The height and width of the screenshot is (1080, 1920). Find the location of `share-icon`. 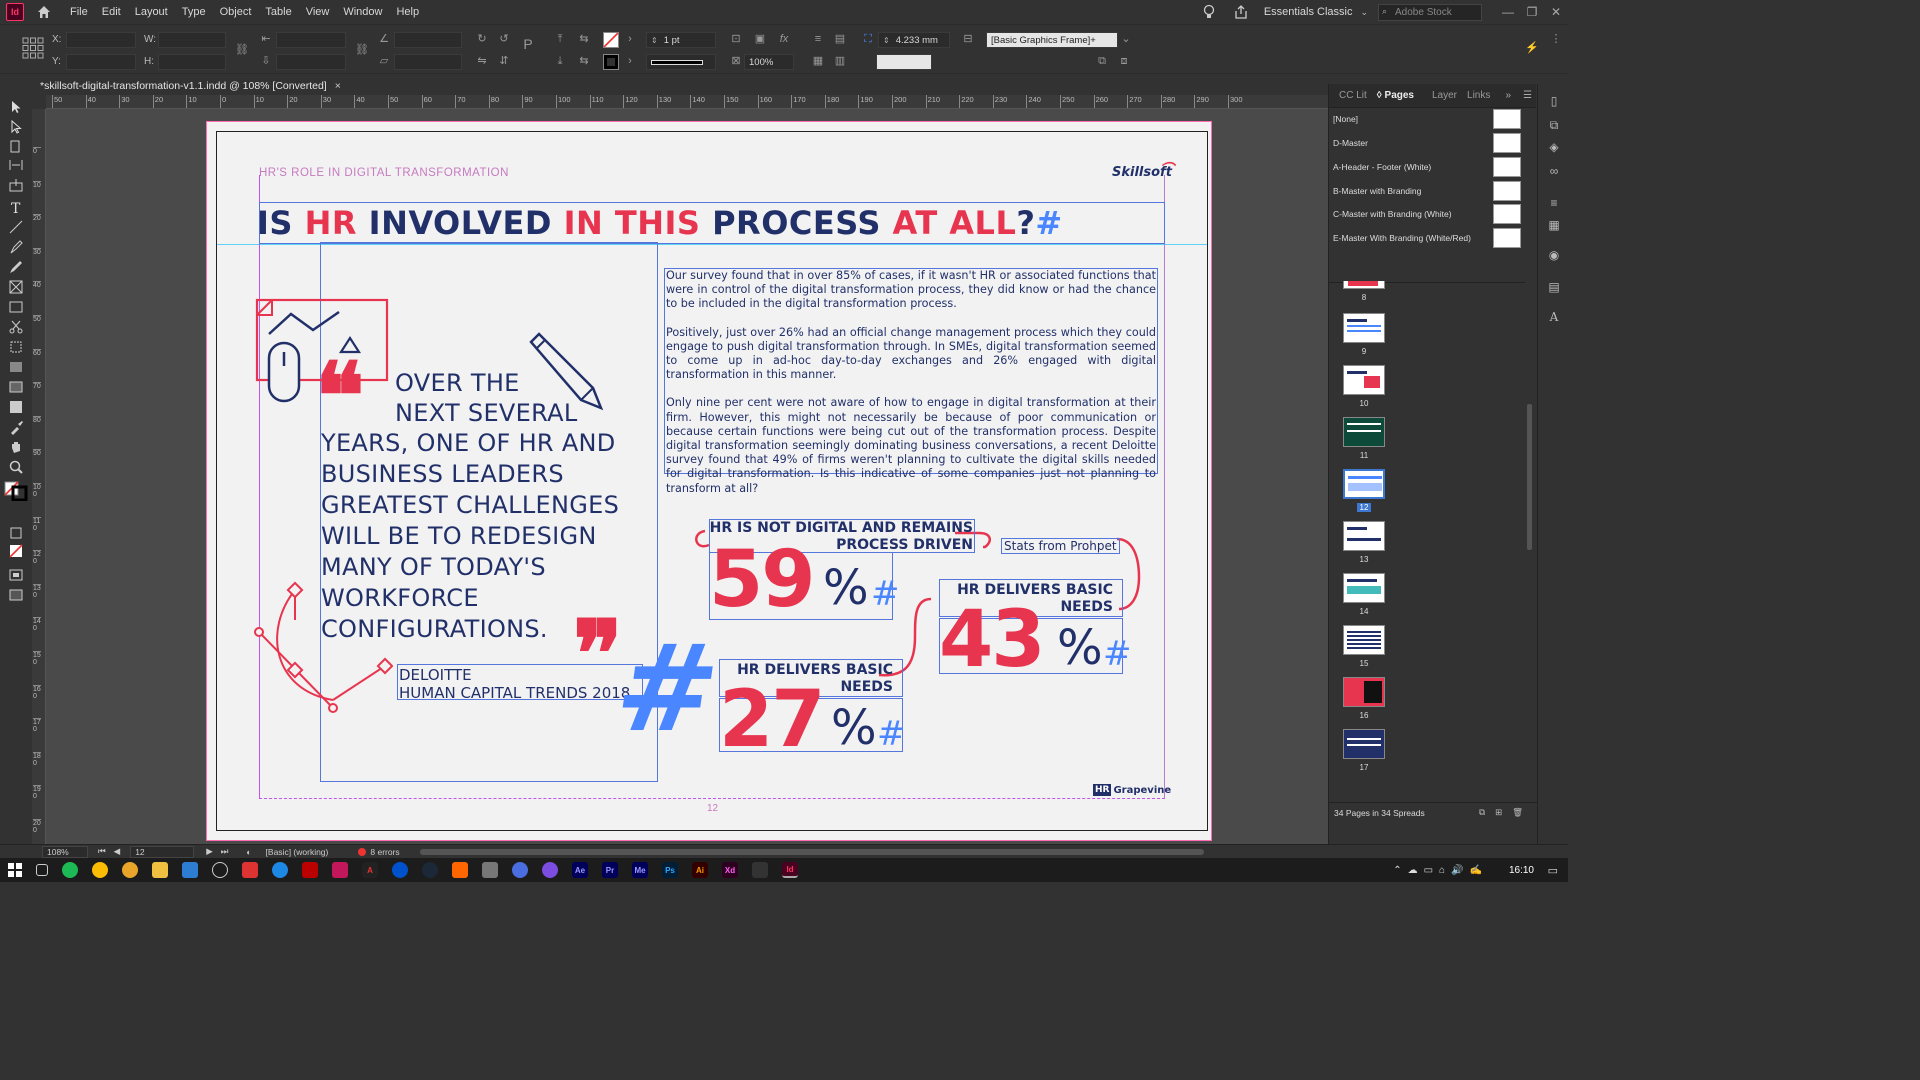

share-icon is located at coordinates (1241, 12).